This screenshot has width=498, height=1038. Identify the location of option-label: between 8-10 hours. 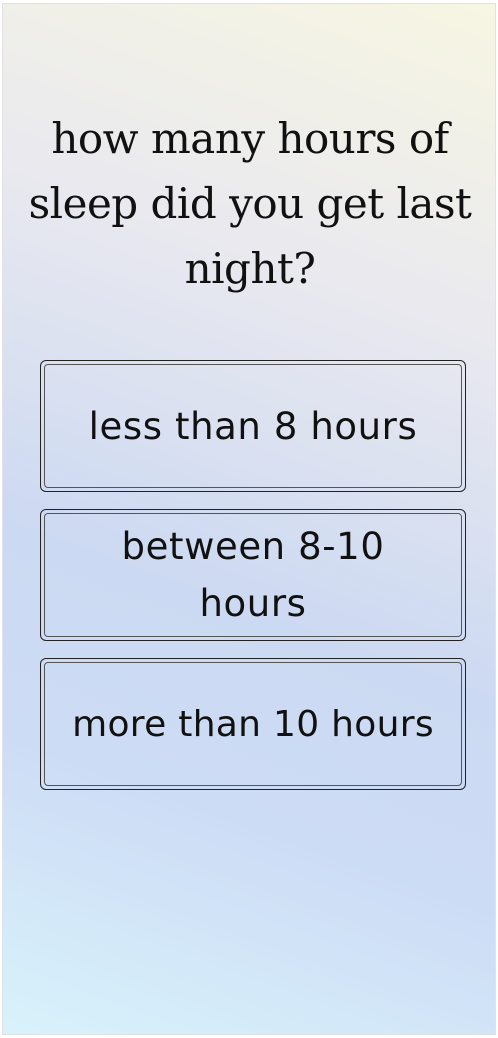
(253, 575).